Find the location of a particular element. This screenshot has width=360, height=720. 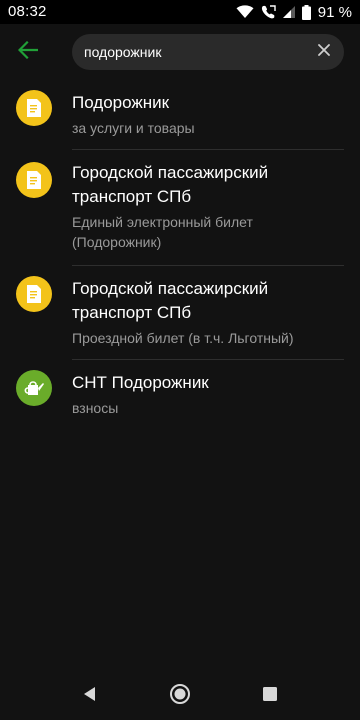

signal-icon is located at coordinates (289, 12).